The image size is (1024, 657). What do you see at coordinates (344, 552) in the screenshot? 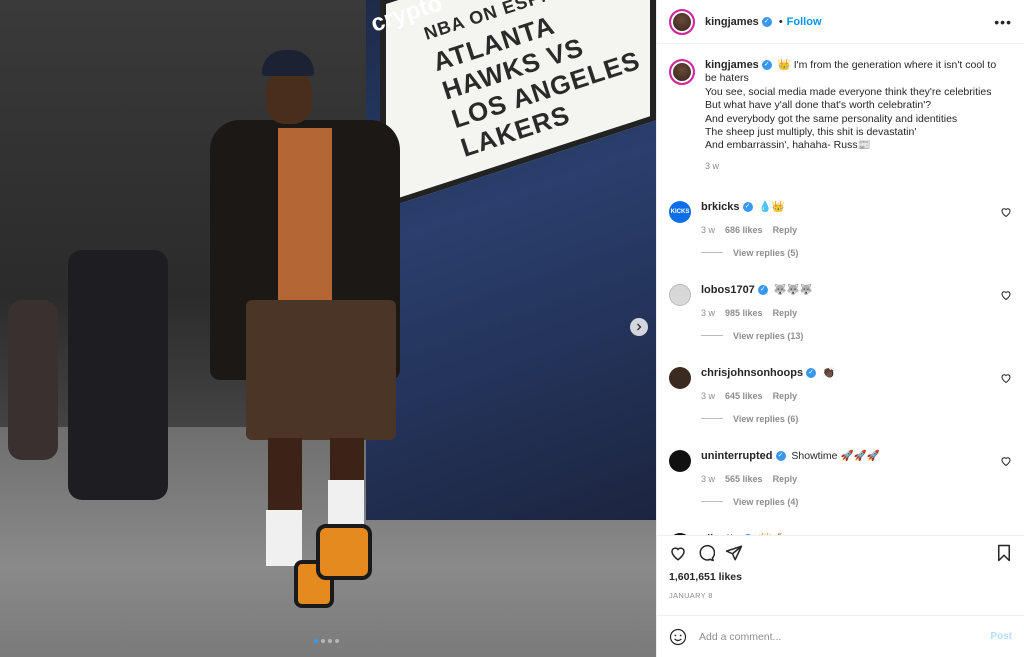
I see `person-shoe` at bounding box center [344, 552].